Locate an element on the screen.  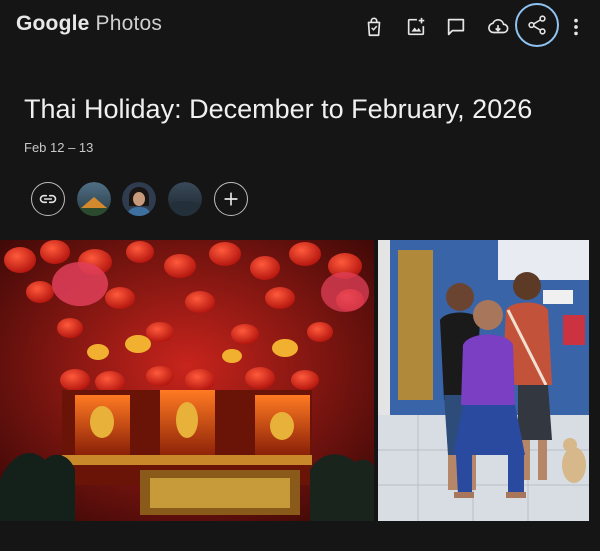
album-date-range: Feb 12 – 13 is located at coordinates (59, 147).